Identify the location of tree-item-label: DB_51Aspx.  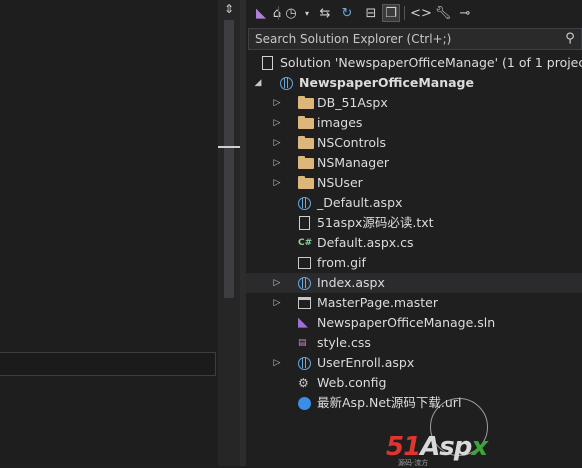
(352, 102).